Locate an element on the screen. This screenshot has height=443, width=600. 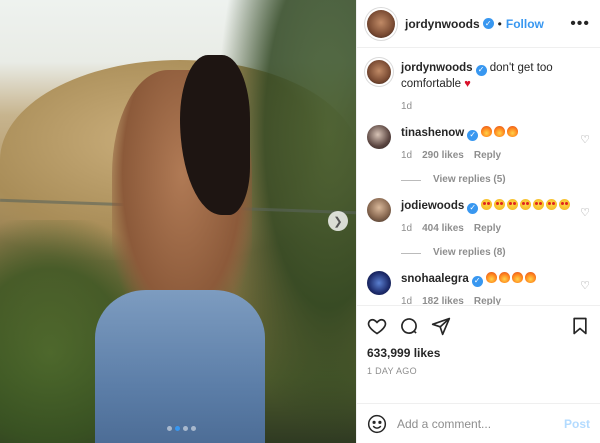
caption-meta: 1d is located at coordinates (495, 107).